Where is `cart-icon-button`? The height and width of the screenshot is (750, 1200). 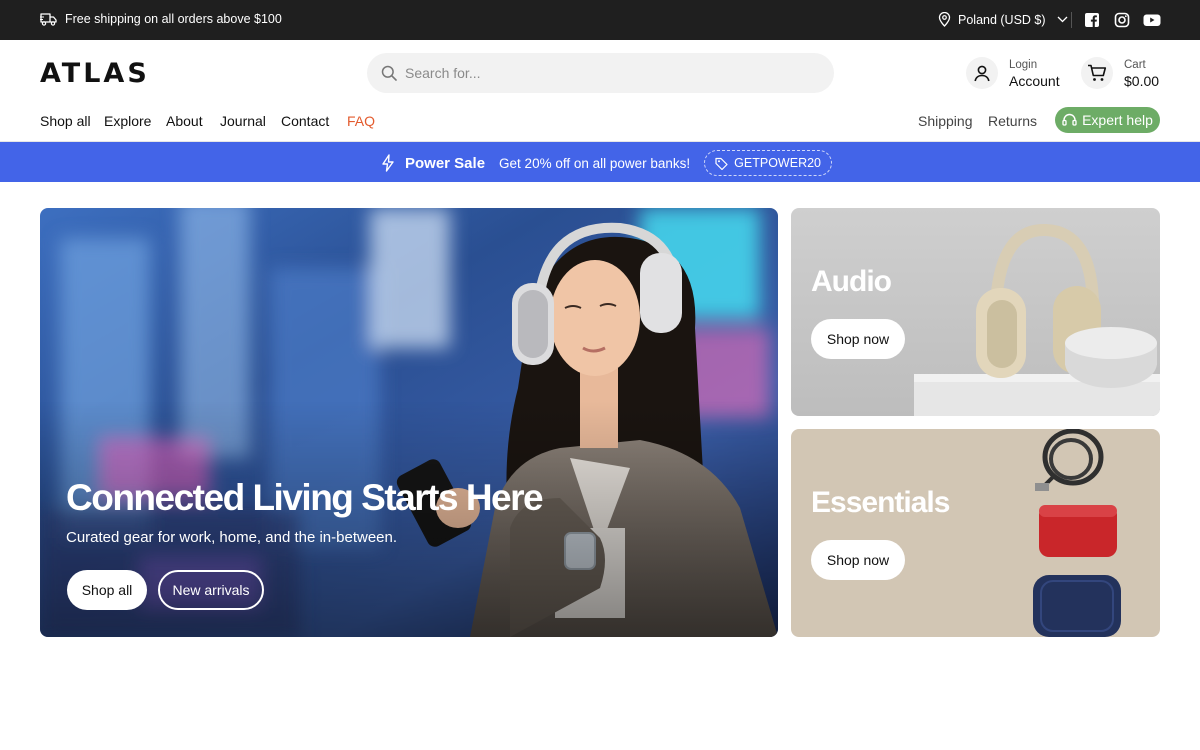 cart-icon-button is located at coordinates (1097, 73).